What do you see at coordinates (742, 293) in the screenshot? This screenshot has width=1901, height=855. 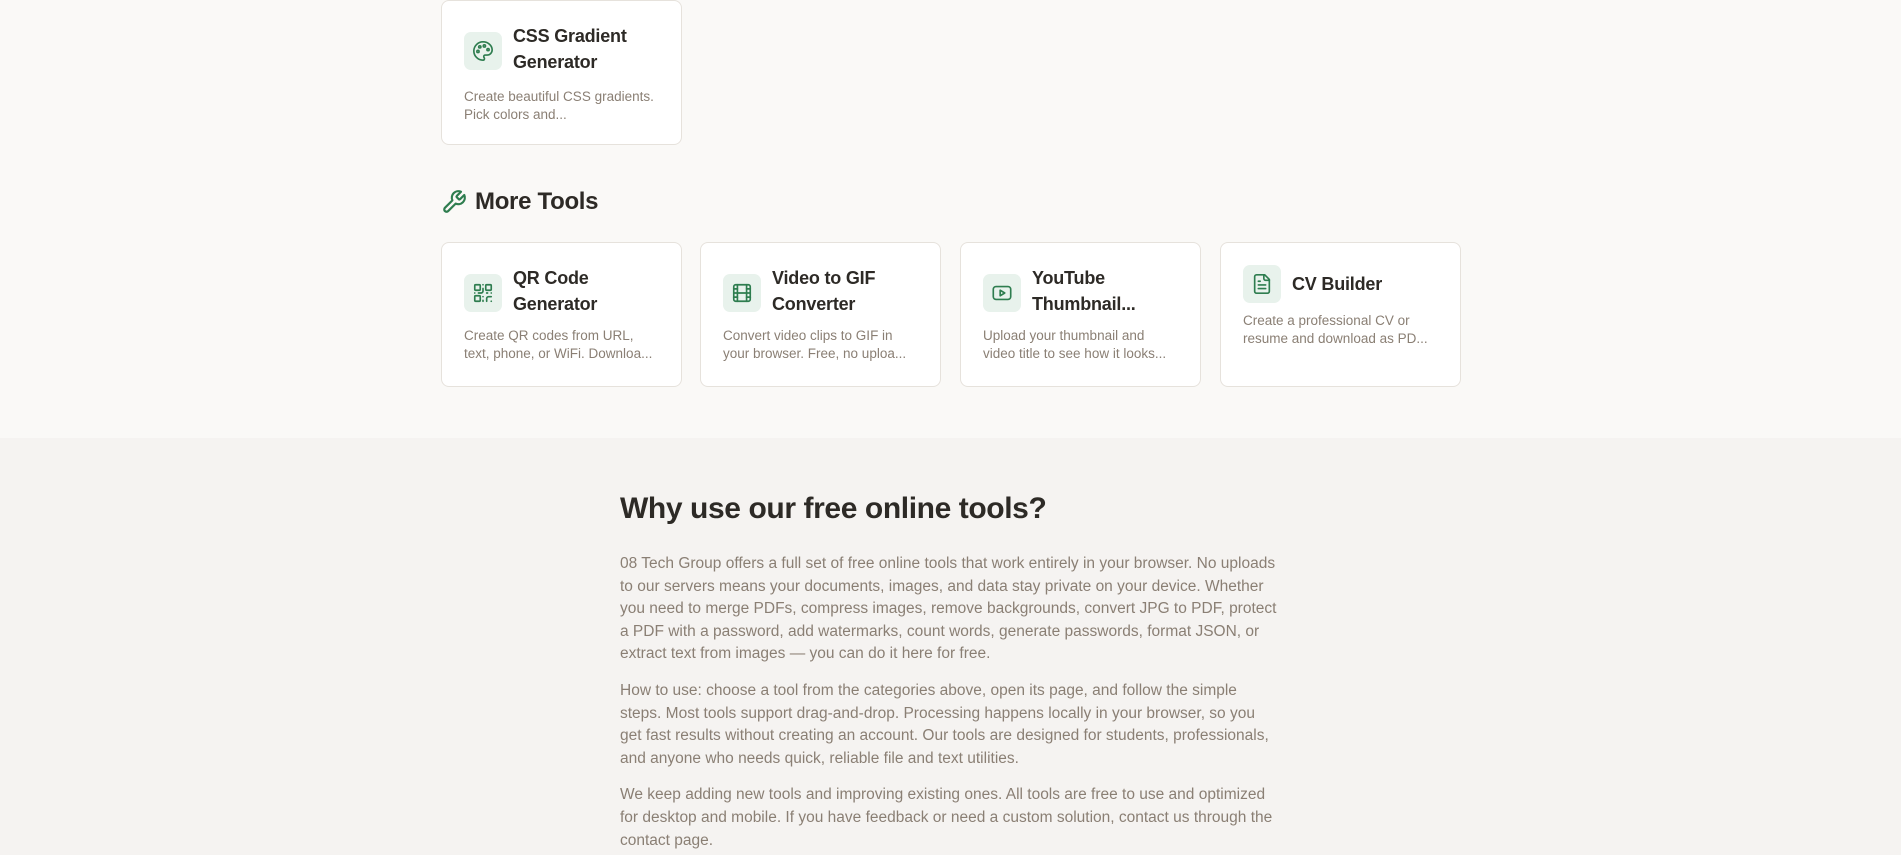 I see `film-icon` at bounding box center [742, 293].